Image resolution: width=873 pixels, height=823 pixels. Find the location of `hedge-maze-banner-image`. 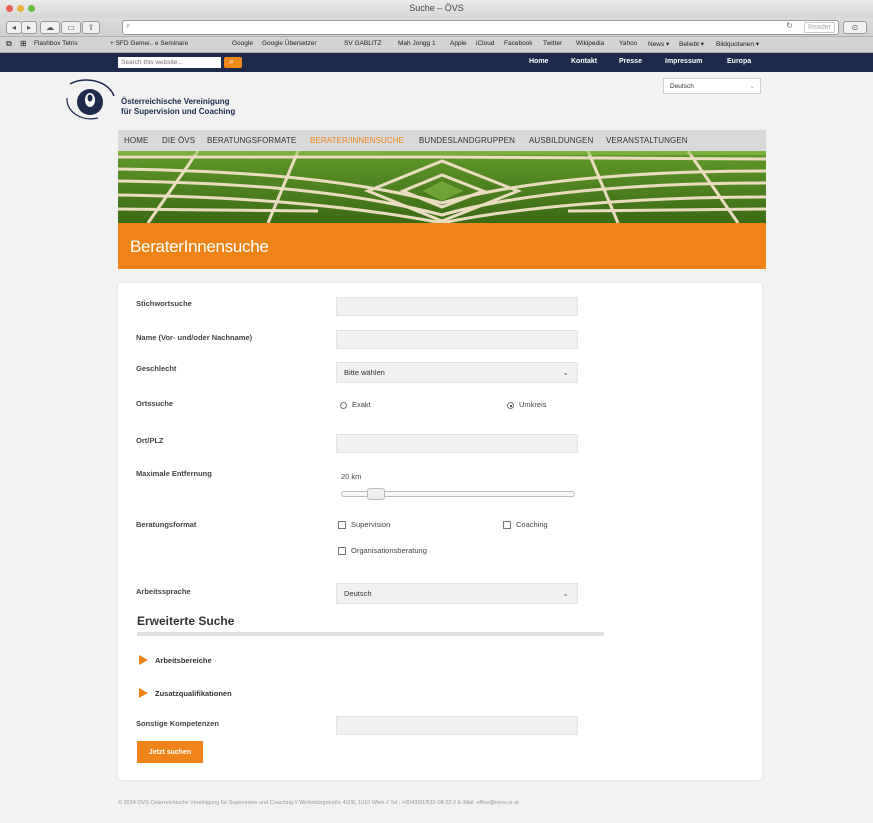

hedge-maze-banner-image is located at coordinates (442, 187).